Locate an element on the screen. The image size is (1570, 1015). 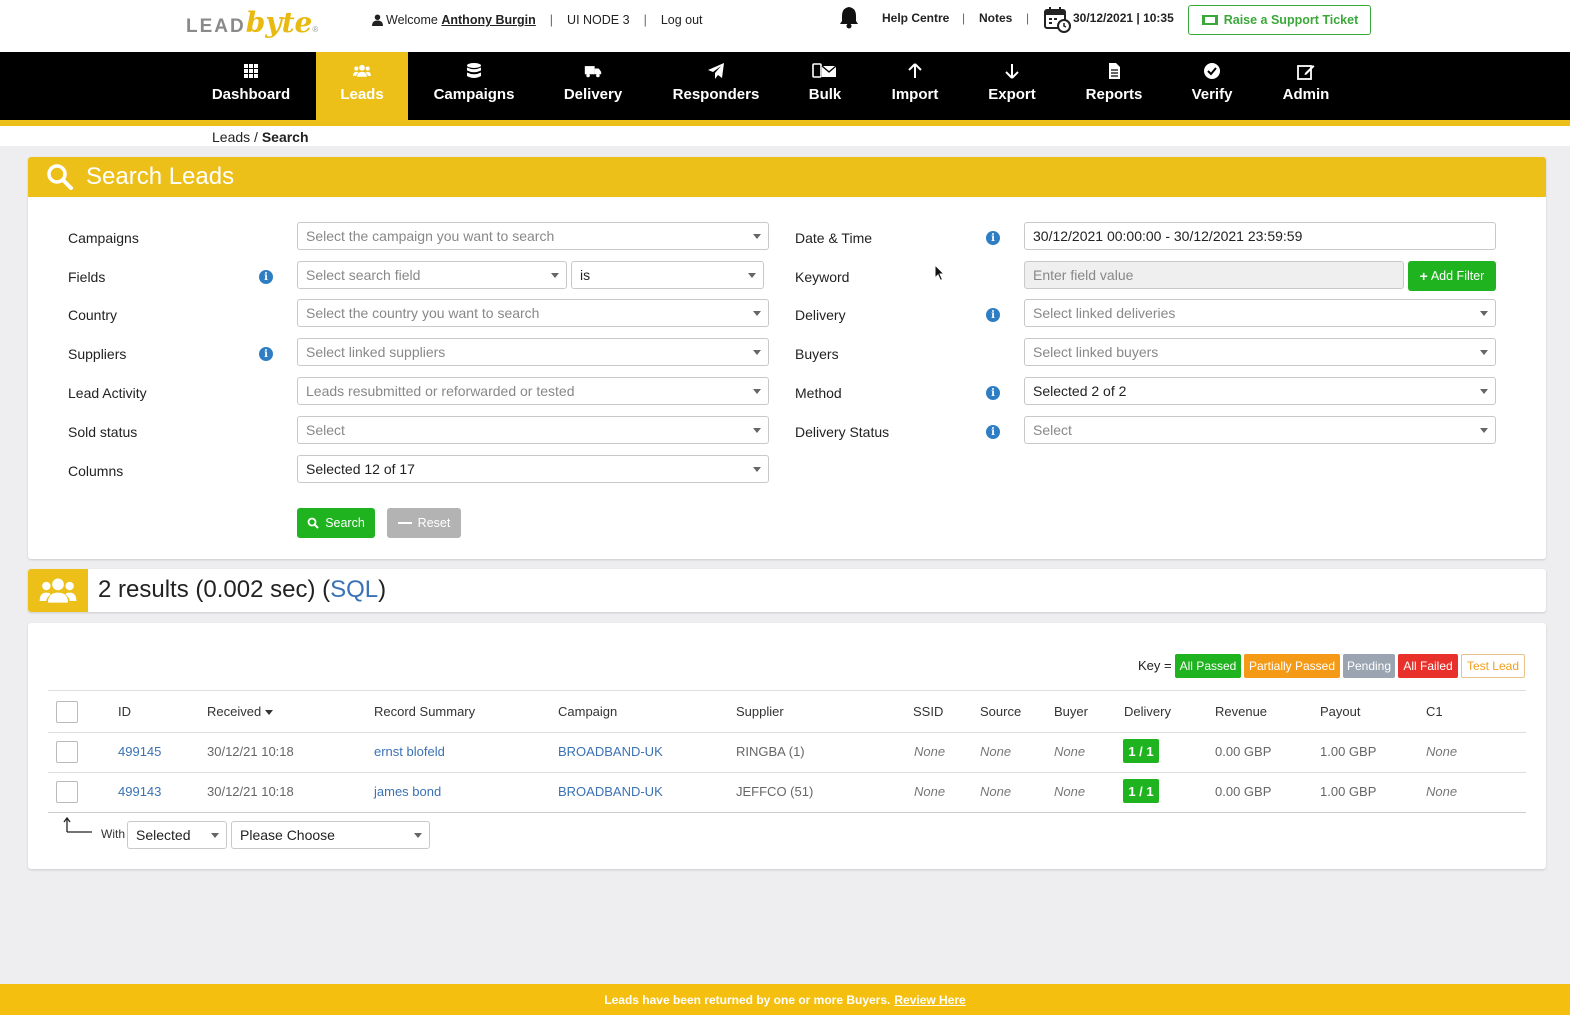
nav-verify: Verify is located at coordinates (1212, 86).